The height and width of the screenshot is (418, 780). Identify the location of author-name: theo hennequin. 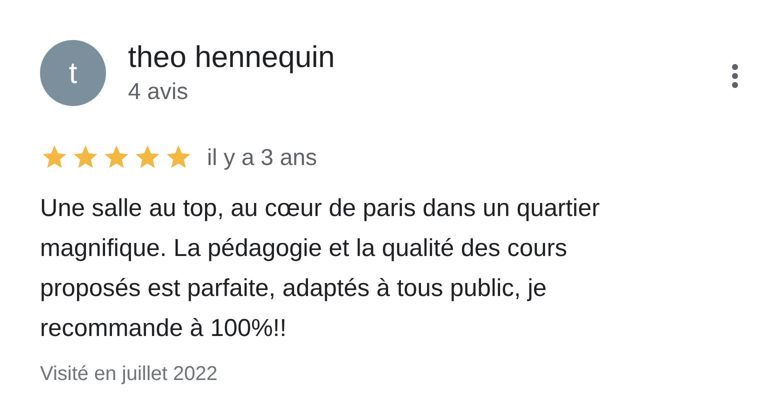
(428, 58).